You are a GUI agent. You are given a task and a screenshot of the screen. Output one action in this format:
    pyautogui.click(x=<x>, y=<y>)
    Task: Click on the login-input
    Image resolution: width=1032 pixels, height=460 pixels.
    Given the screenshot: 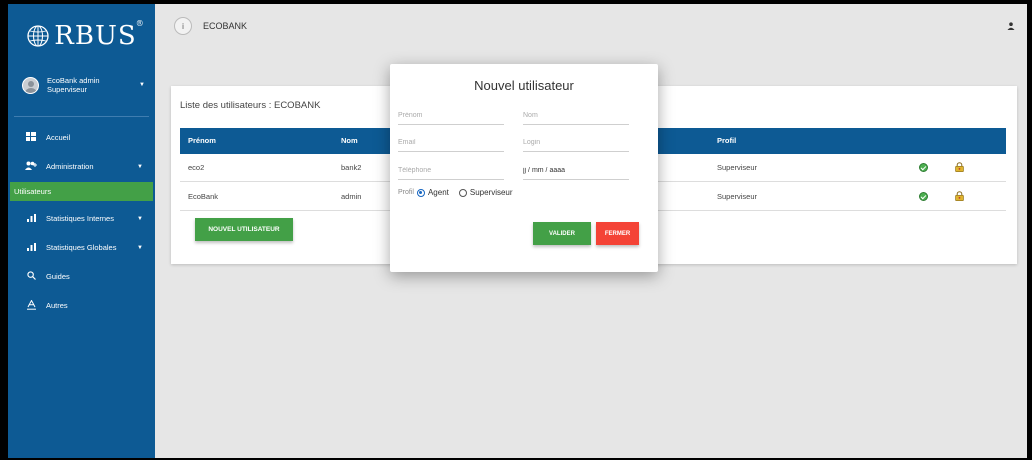 What is the action you would take?
    pyautogui.click(x=576, y=142)
    